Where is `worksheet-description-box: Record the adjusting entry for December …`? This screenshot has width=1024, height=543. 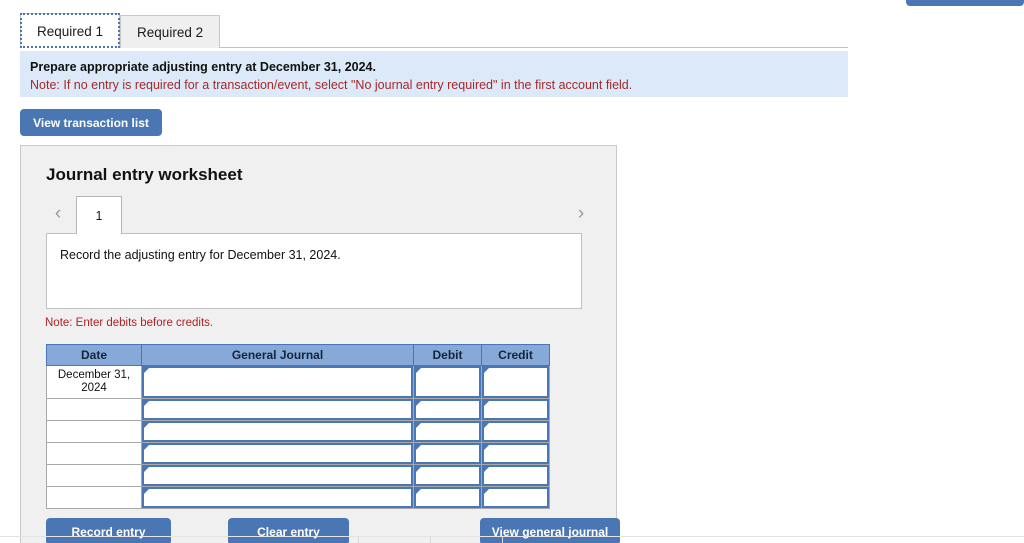
worksheet-description-box: Record the adjusting entry for December … is located at coordinates (314, 271).